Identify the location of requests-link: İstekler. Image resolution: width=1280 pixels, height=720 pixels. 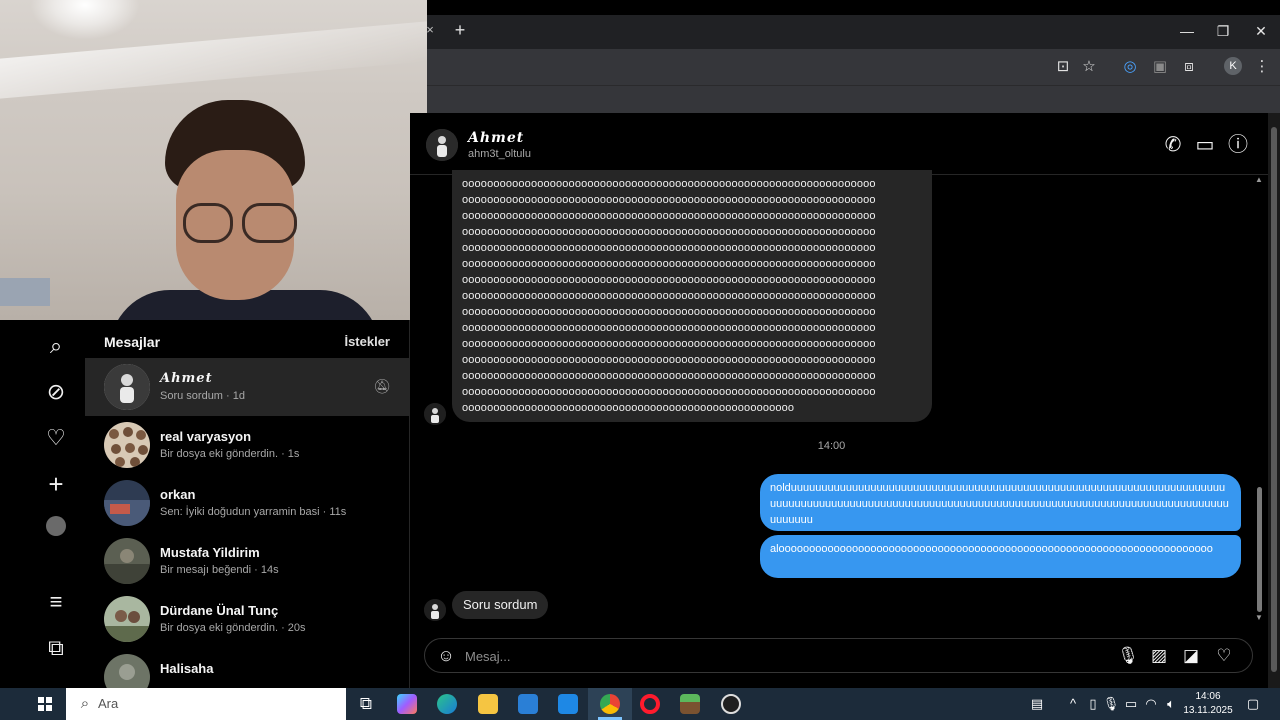
(367, 341).